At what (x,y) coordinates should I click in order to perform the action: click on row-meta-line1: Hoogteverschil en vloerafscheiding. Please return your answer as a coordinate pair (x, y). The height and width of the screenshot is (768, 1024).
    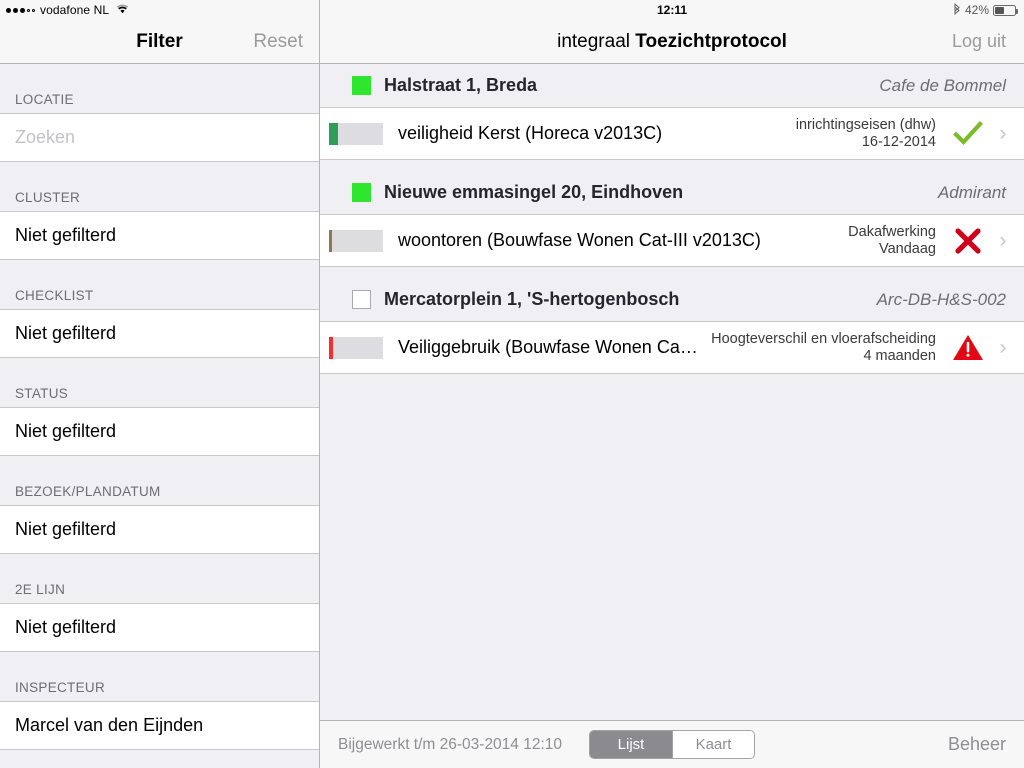
    Looking at the image, I should click on (823, 338).